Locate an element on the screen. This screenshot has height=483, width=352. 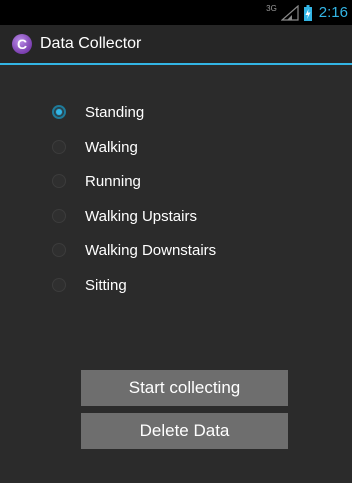
radio-label: Standing is located at coordinates (115, 112).